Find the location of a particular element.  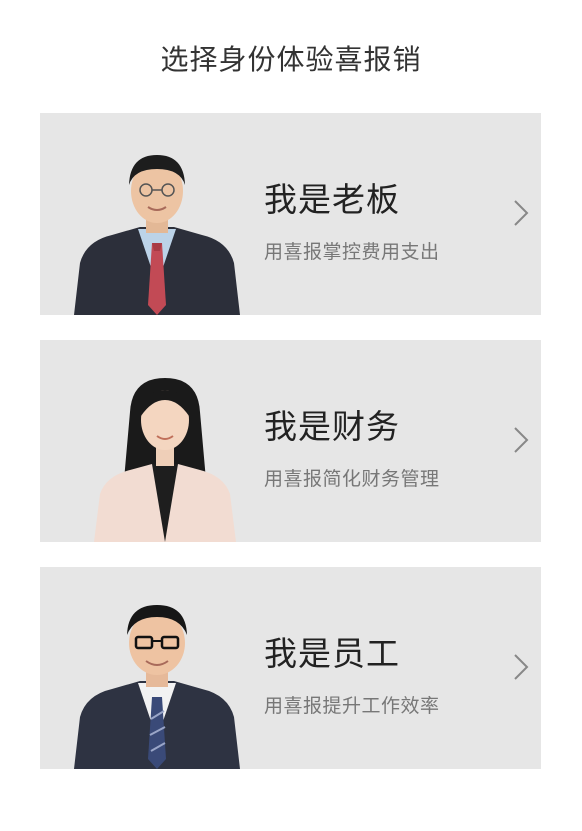

card-subtitle: 用喜报提升工作效率 is located at coordinates (352, 706).